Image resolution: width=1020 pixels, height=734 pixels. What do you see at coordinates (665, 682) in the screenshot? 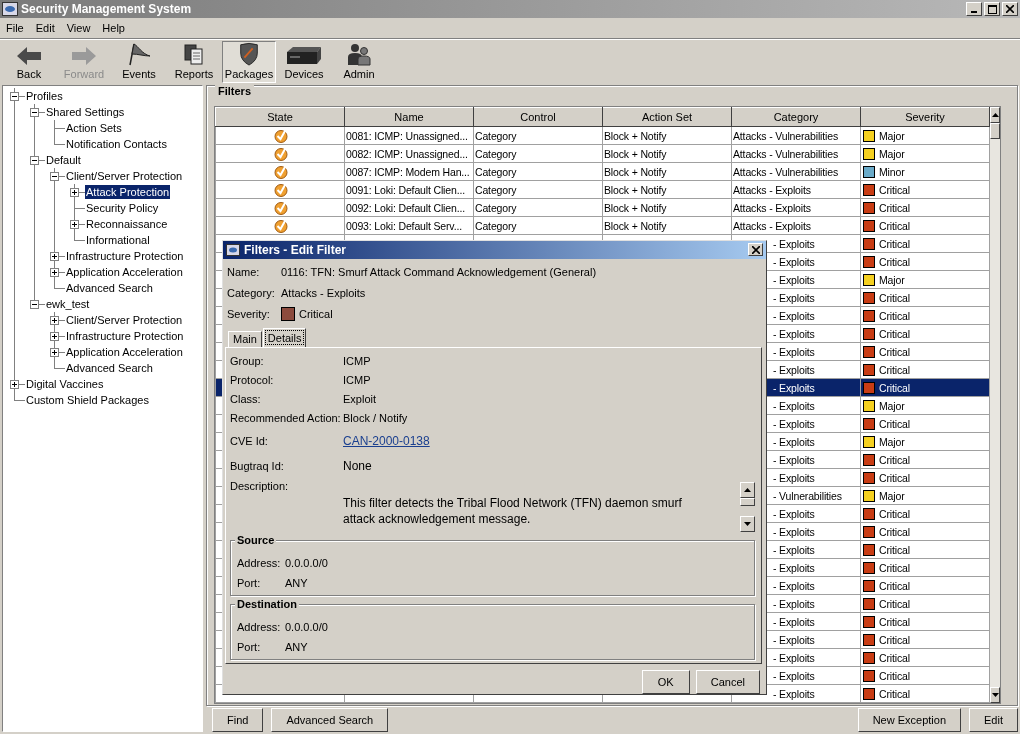
I see `dialog-button: OK` at bounding box center [665, 682].